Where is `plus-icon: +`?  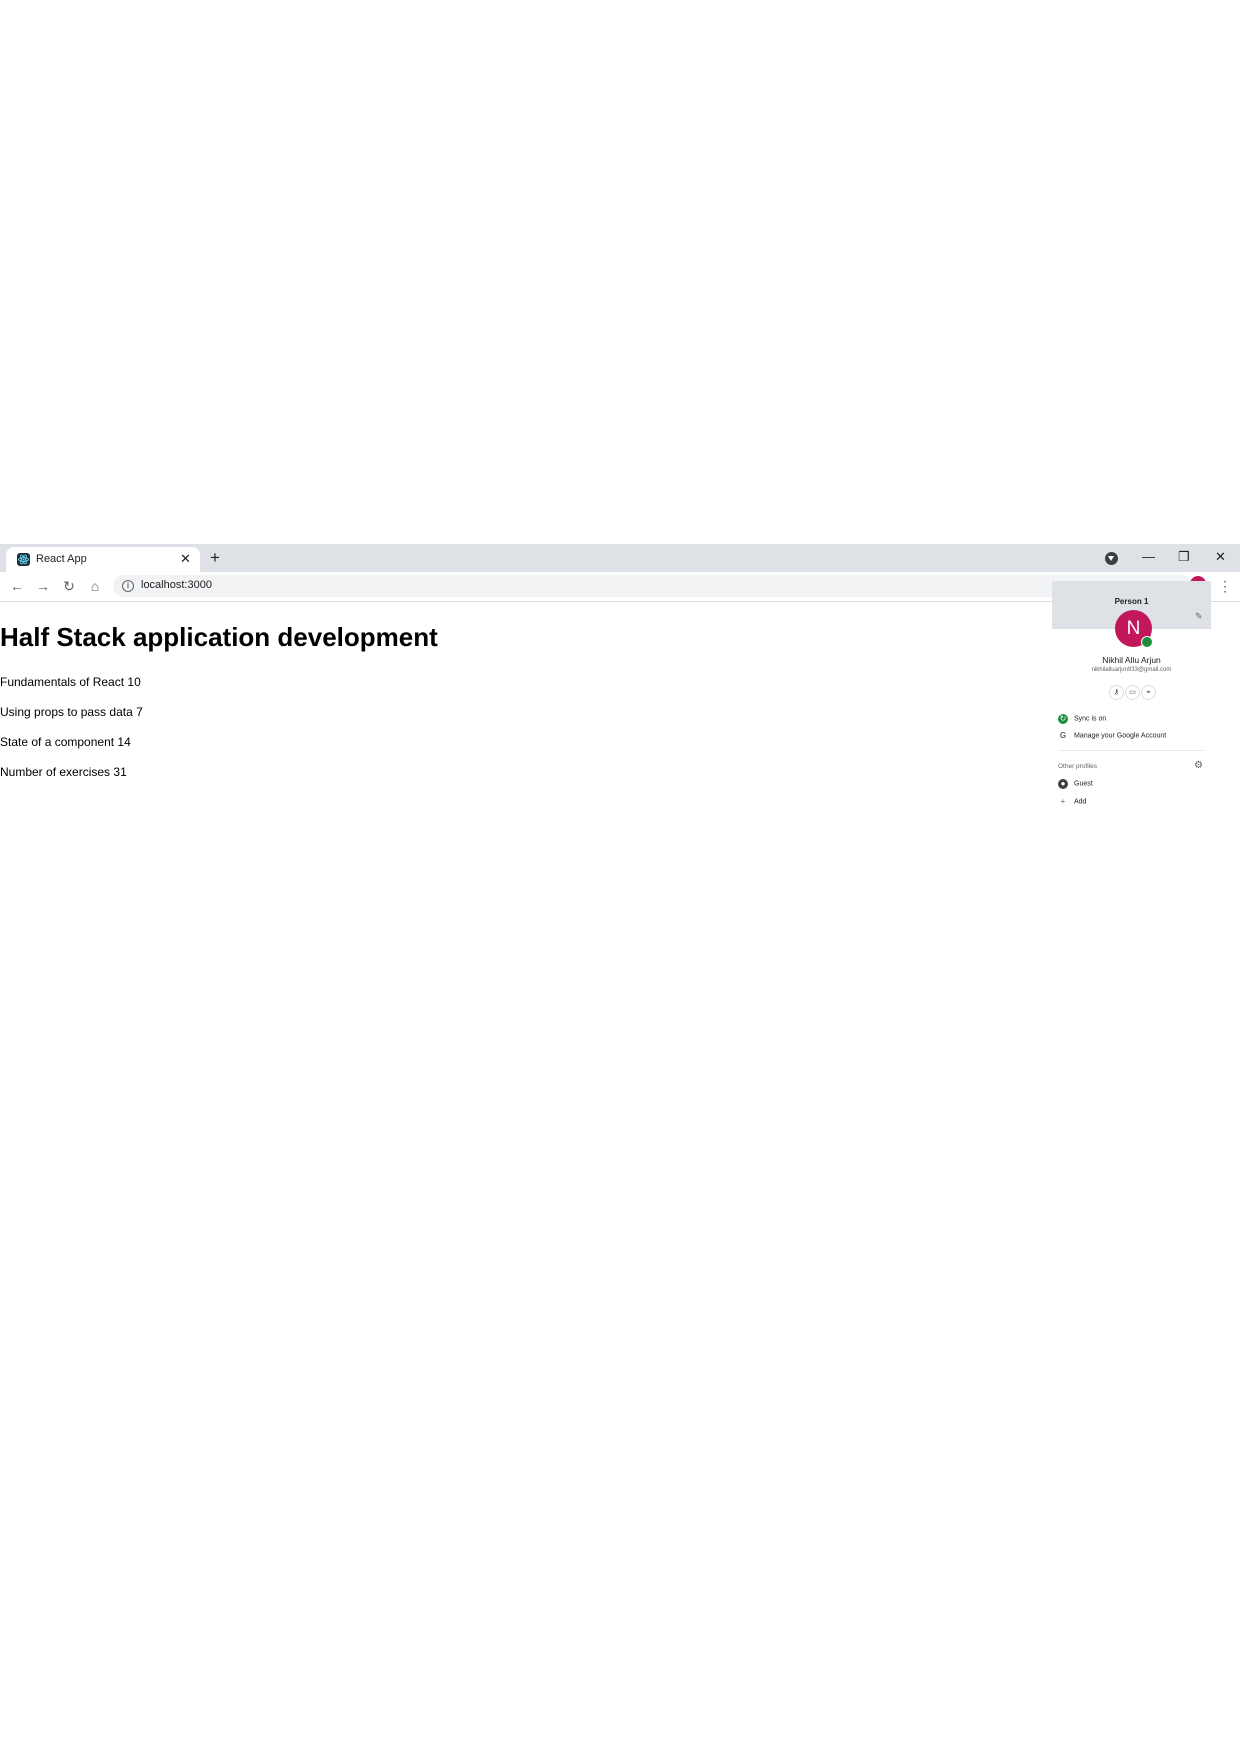
plus-icon: + is located at coordinates (1063, 801).